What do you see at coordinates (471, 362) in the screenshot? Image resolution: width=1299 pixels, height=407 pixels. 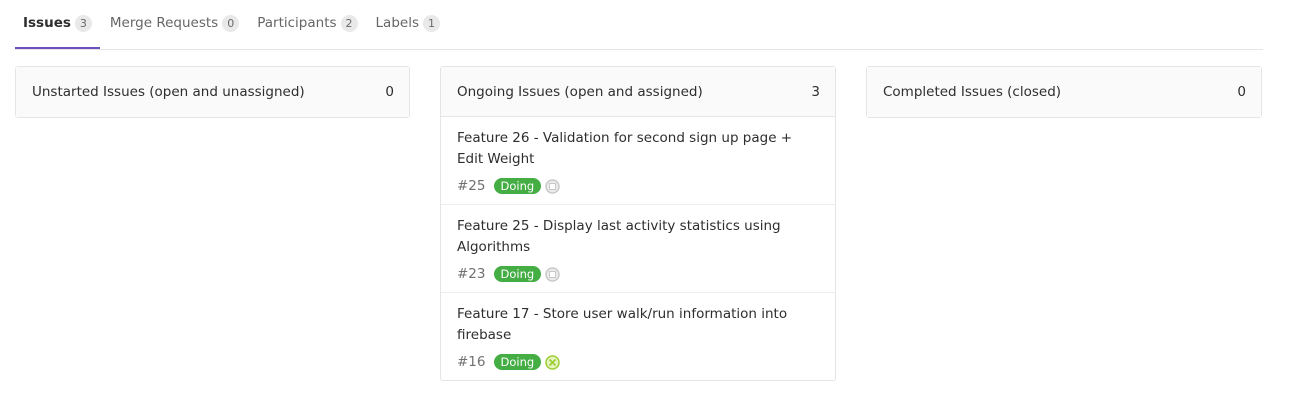 I see `issue-ref: #16` at bounding box center [471, 362].